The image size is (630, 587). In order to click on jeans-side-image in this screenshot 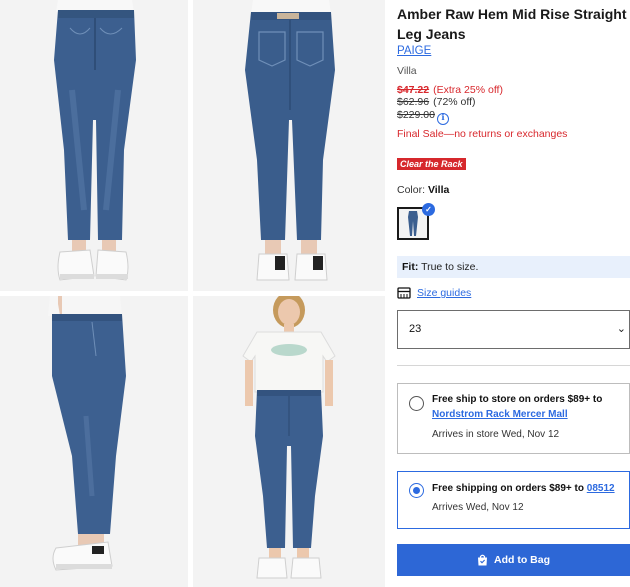, I will do `click(94, 441)`.